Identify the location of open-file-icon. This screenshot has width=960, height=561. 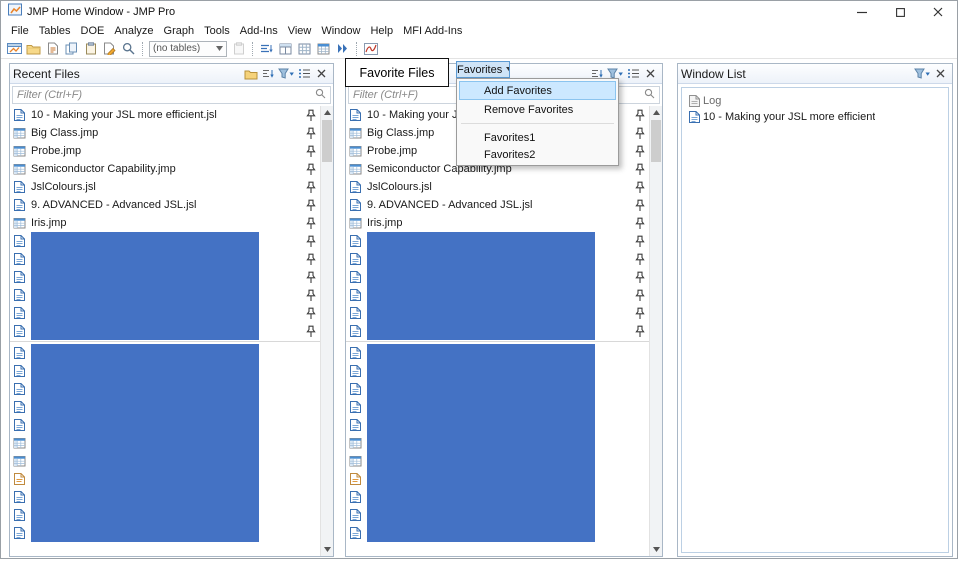
(33, 49).